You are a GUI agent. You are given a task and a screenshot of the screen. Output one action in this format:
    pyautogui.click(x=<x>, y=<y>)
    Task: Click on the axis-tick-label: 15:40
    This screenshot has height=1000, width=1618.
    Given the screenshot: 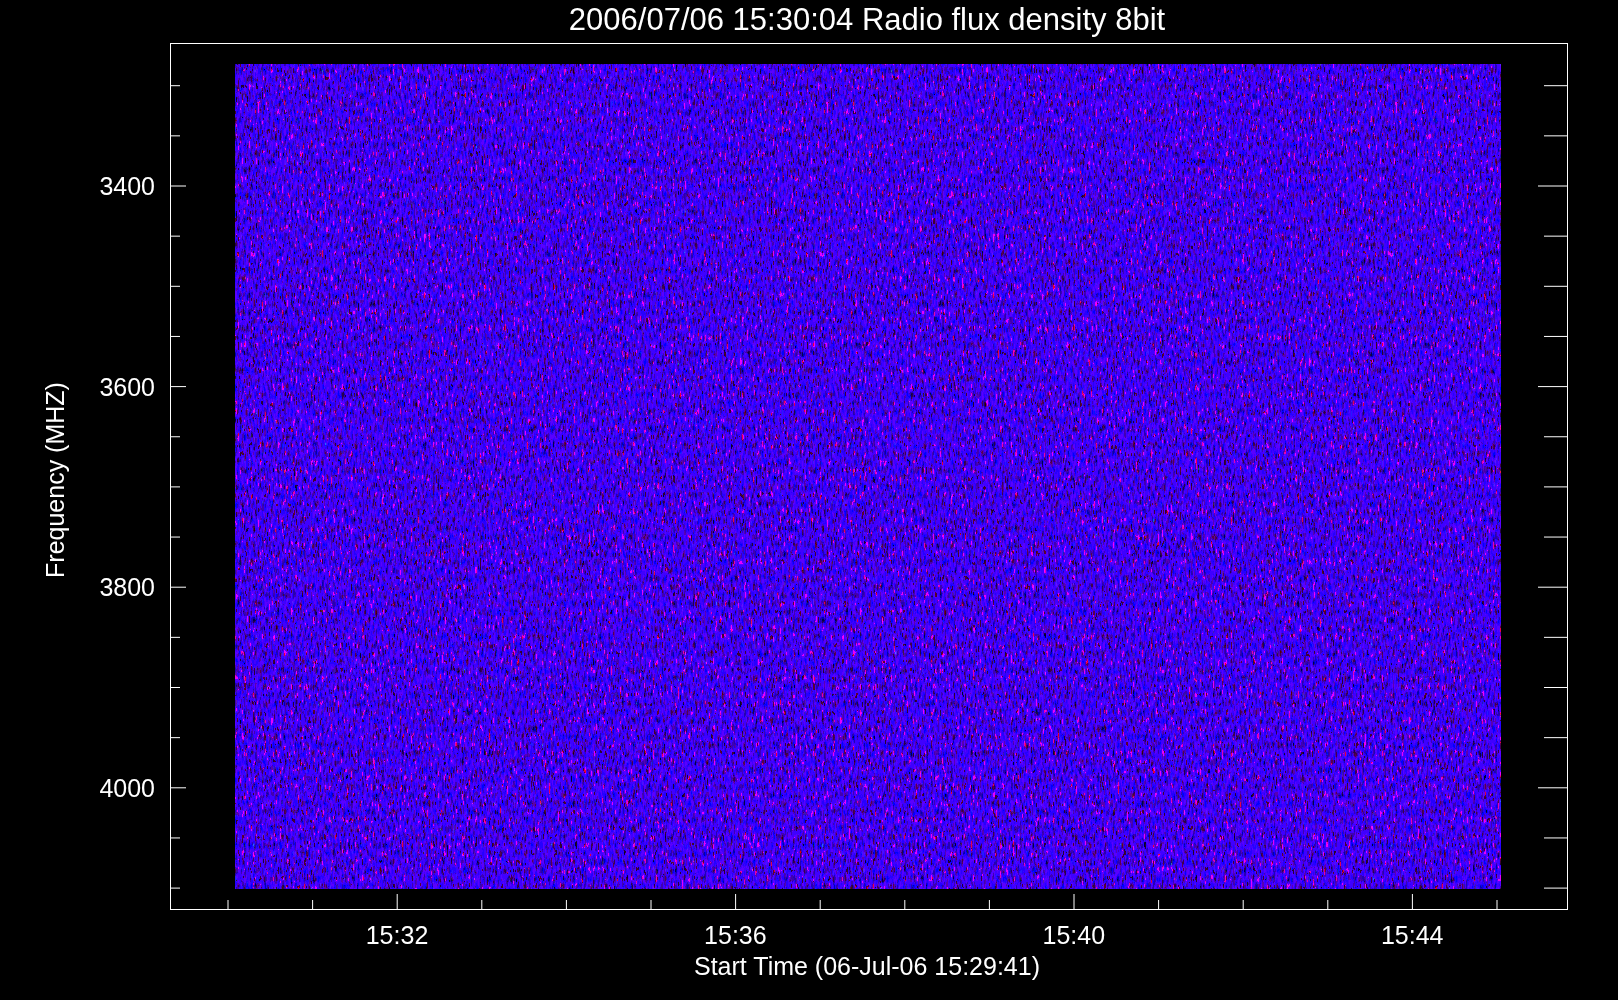 What is the action you would take?
    pyautogui.click(x=1074, y=935)
    